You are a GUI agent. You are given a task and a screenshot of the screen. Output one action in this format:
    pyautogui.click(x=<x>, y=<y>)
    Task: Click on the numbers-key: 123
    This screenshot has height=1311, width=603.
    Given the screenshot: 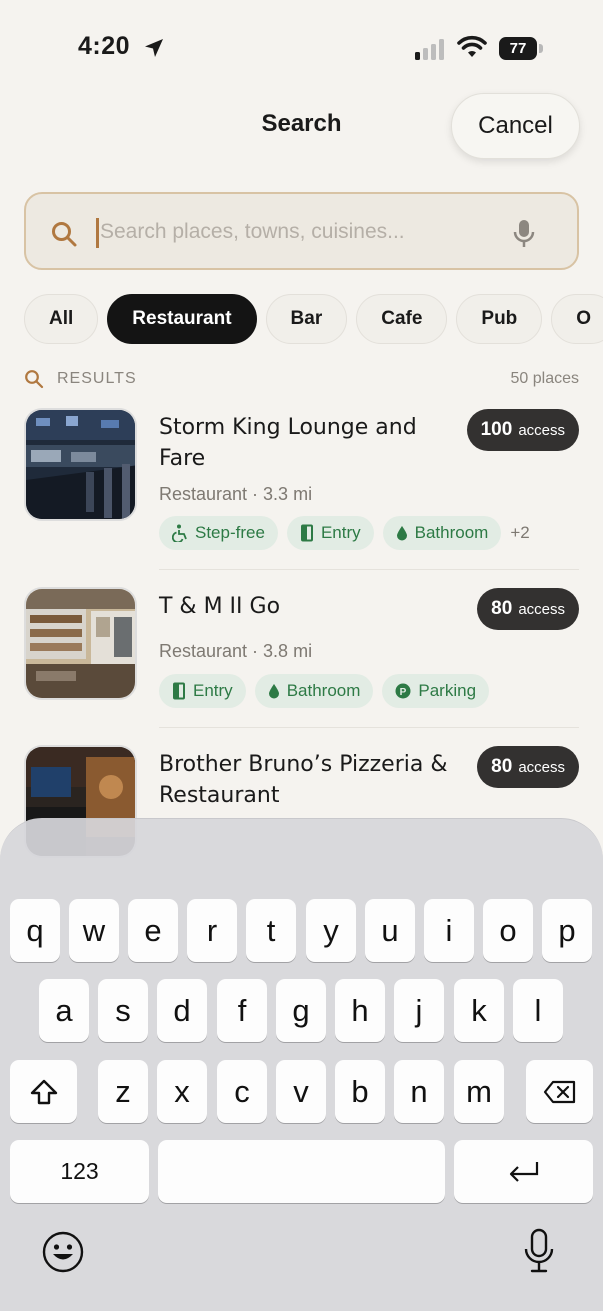 What is the action you would take?
    pyautogui.click(x=79, y=1171)
    